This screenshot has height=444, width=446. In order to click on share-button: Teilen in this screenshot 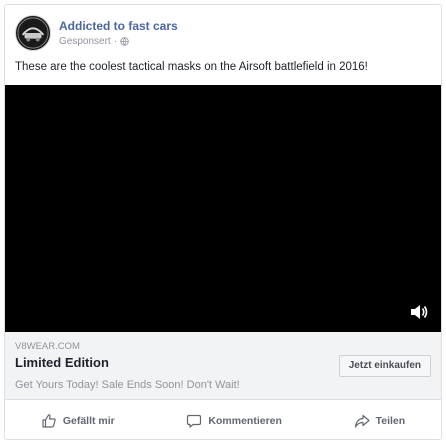, I will do `click(380, 421)`.